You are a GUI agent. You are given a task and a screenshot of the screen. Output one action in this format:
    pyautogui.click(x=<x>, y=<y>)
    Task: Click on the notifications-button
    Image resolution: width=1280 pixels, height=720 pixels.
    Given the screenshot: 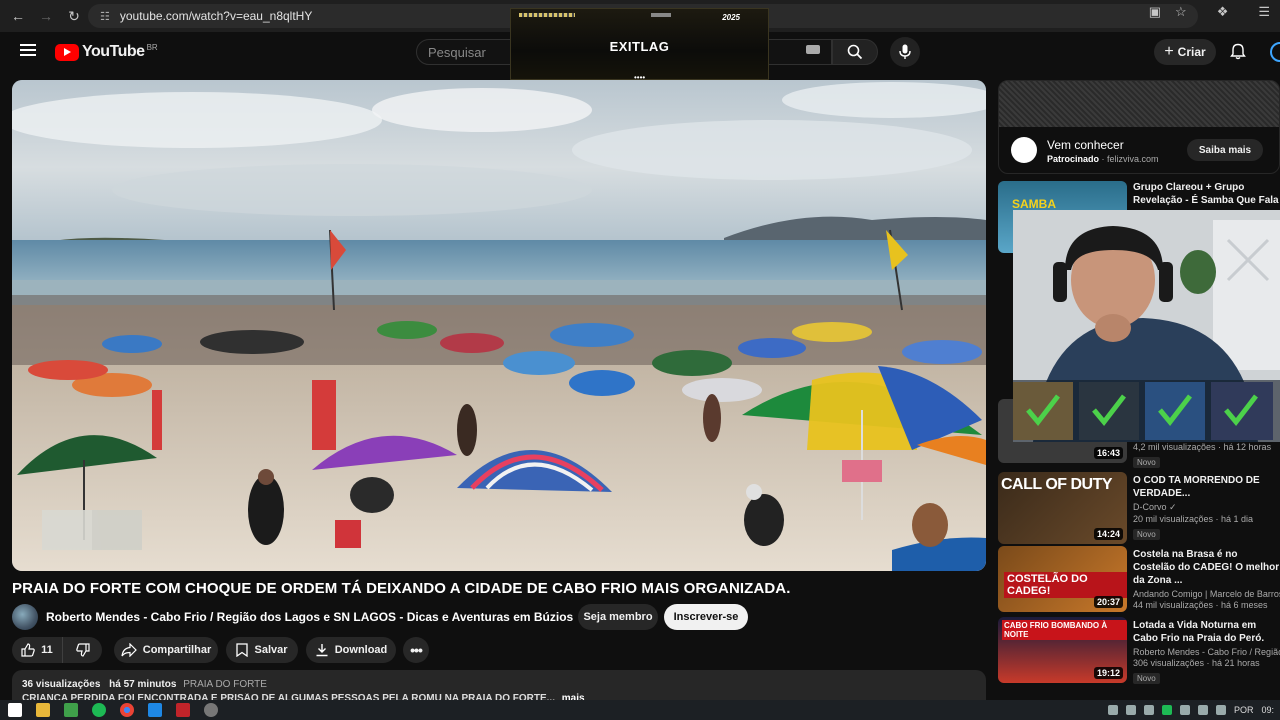 What is the action you would take?
    pyautogui.click(x=1238, y=54)
    